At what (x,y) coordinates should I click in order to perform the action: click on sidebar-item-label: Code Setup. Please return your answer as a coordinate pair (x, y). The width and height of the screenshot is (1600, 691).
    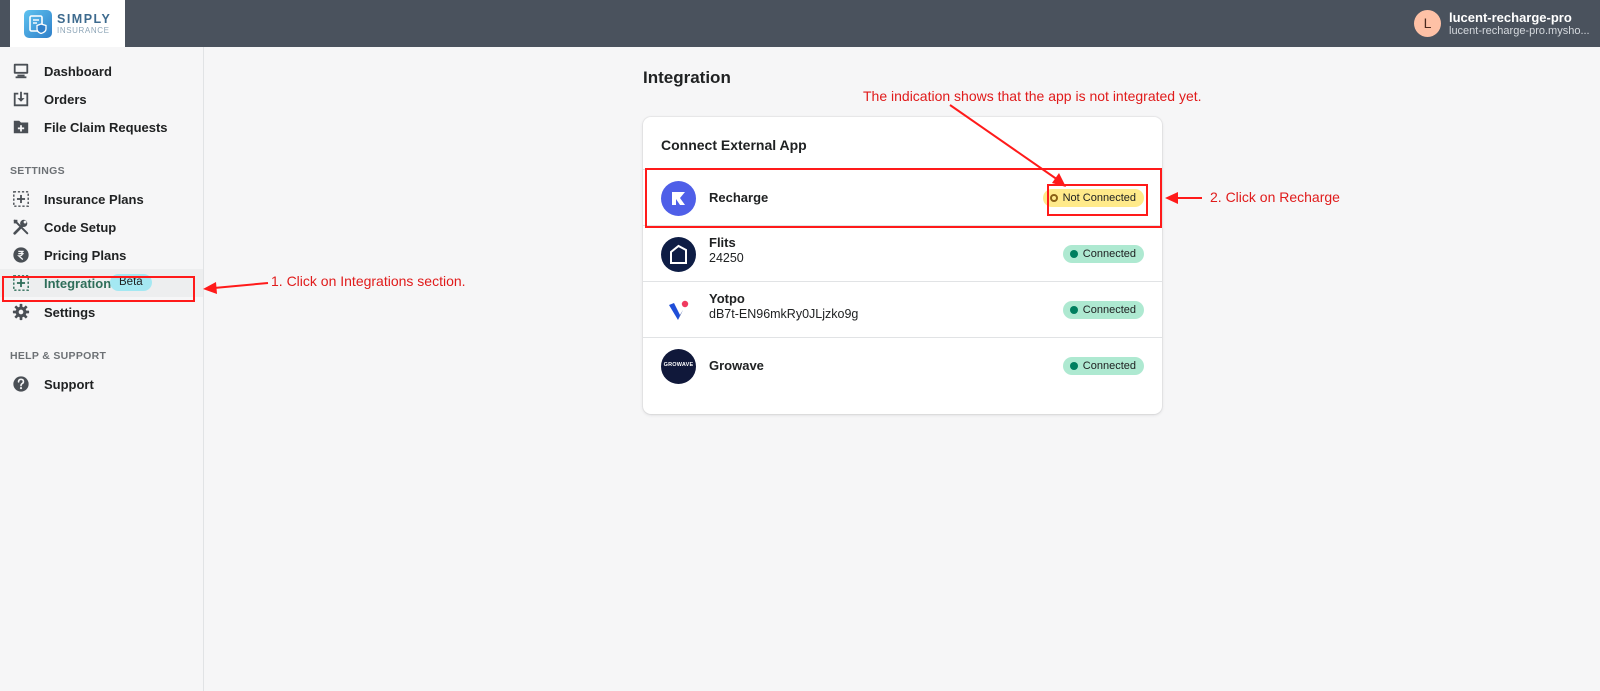
    Looking at the image, I should click on (80, 227).